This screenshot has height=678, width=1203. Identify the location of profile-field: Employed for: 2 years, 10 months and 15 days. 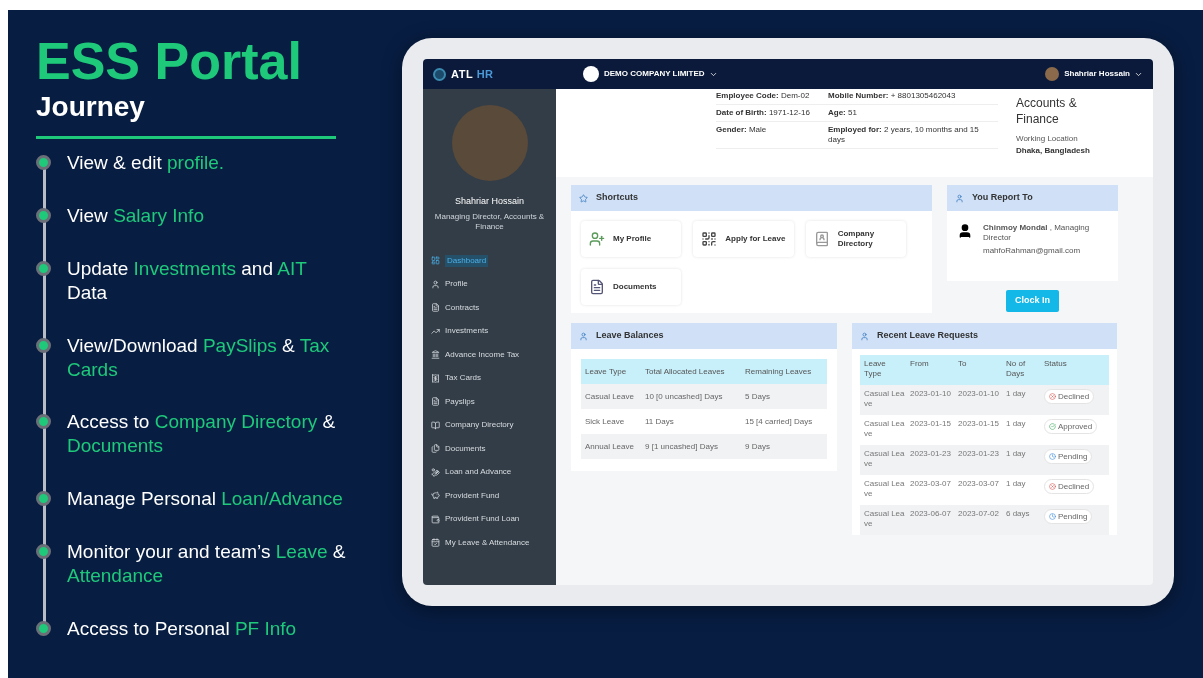
(913, 137).